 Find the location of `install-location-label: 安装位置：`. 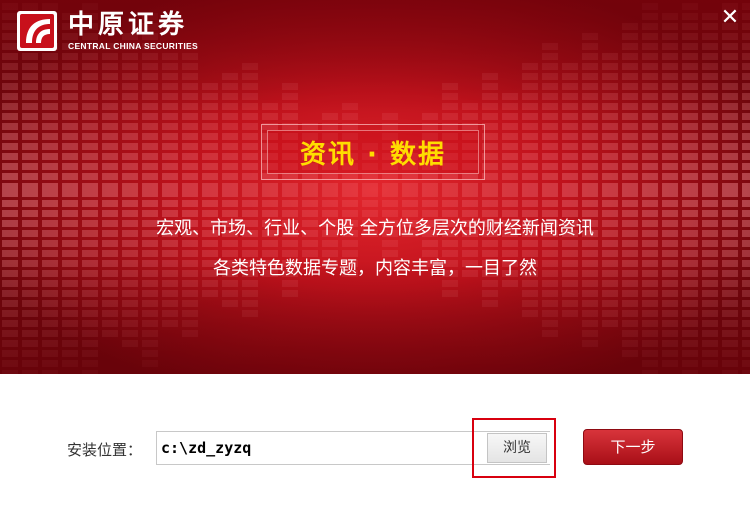

install-location-label: 安装位置： is located at coordinates (105, 450).